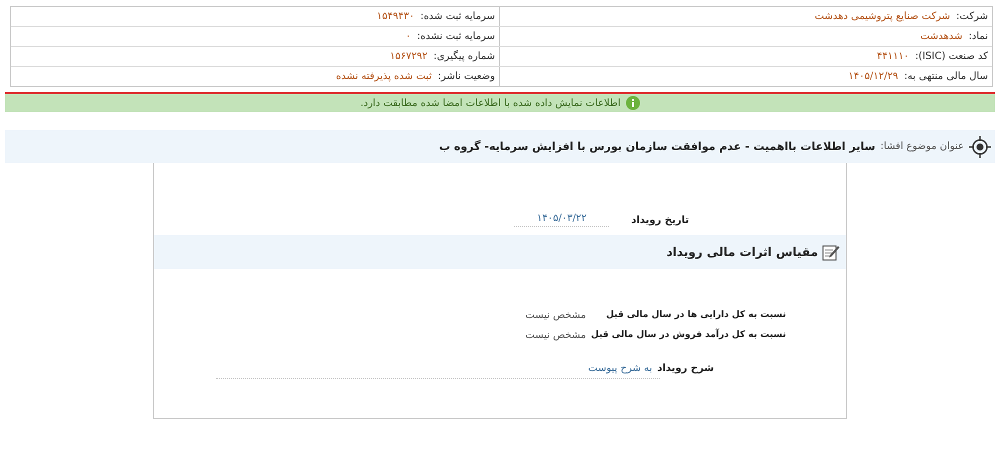 Image resolution: width=1000 pixels, height=450 pixels. I want to click on field-value: ۱۴۰۵/۱۲/۲۹, so click(873, 76).